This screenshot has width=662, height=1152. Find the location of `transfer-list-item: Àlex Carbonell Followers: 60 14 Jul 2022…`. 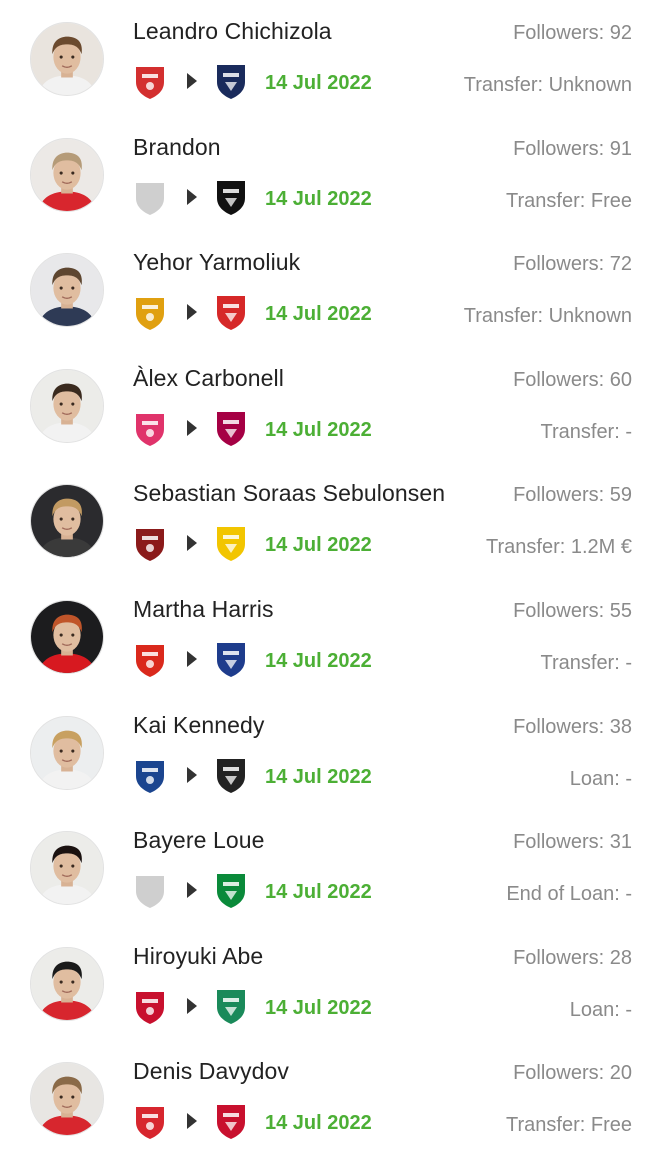

transfer-list-item: Àlex Carbonell Followers: 60 14 Jul 2022… is located at coordinates (331, 405).